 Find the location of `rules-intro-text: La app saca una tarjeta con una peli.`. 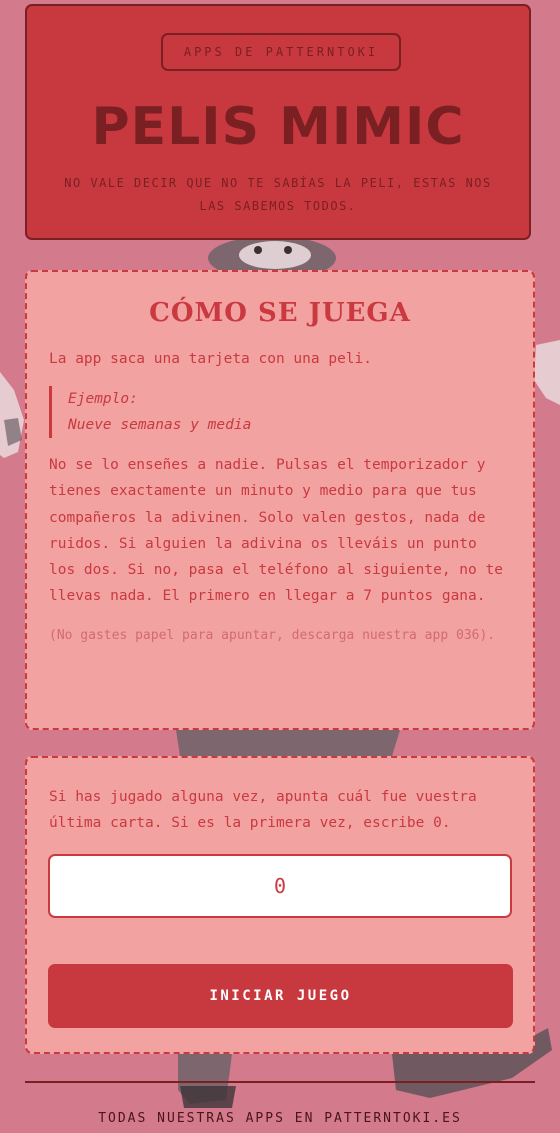

rules-intro-text: La app saca una tarjeta con una peli. is located at coordinates (211, 359).